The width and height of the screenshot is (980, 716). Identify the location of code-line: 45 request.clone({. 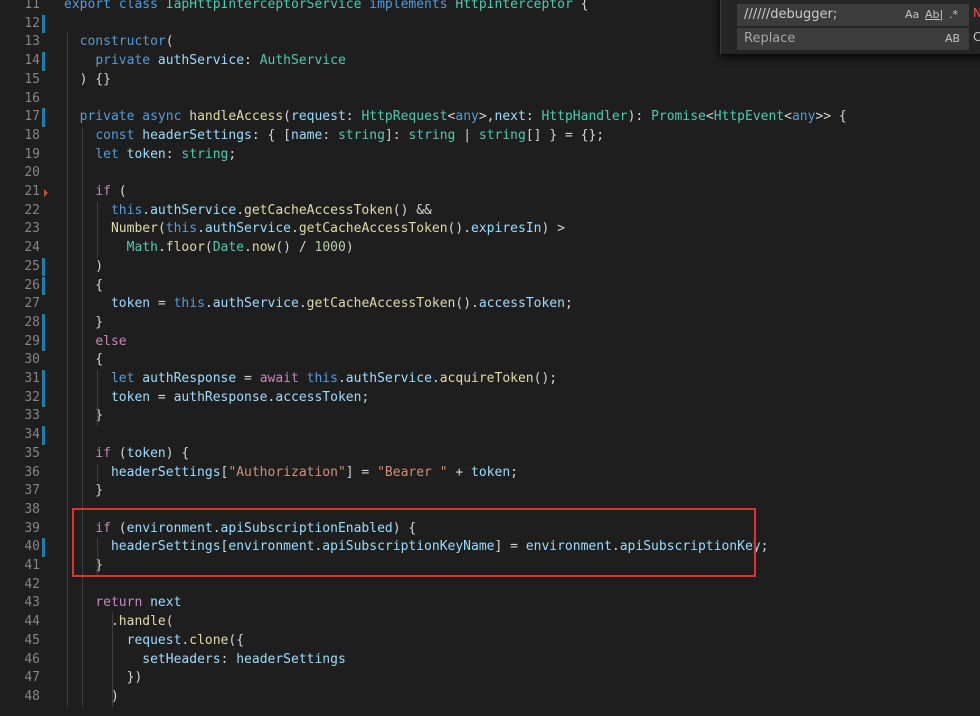
(490, 641).